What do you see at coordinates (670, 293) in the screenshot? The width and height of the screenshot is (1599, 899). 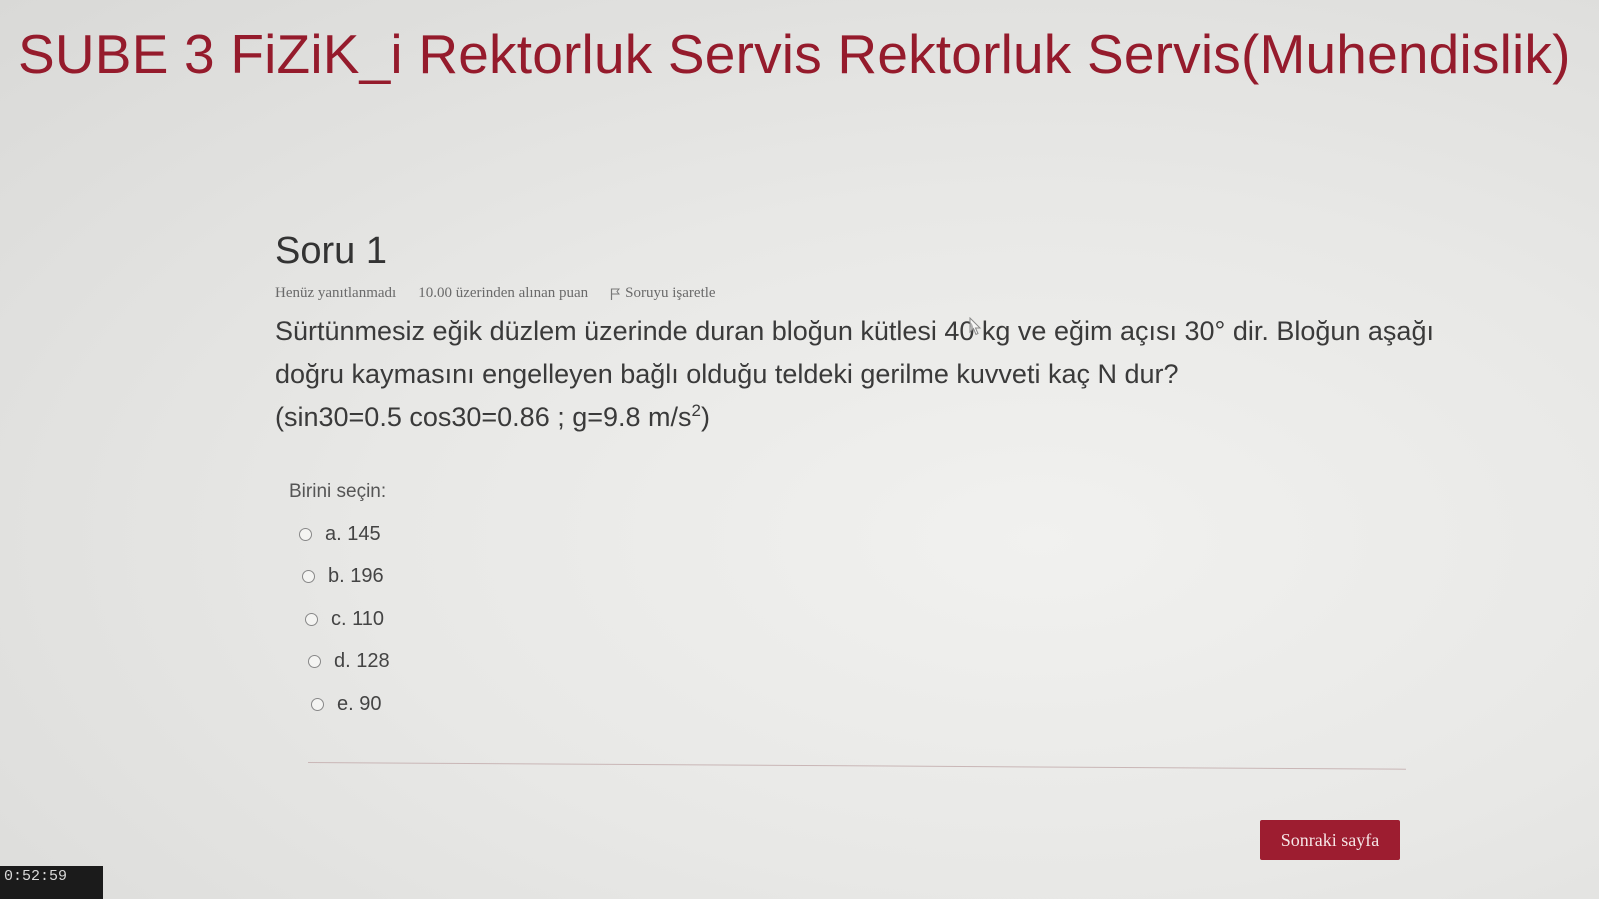 I see `flag-question-label: Soruyu işaretle` at bounding box center [670, 293].